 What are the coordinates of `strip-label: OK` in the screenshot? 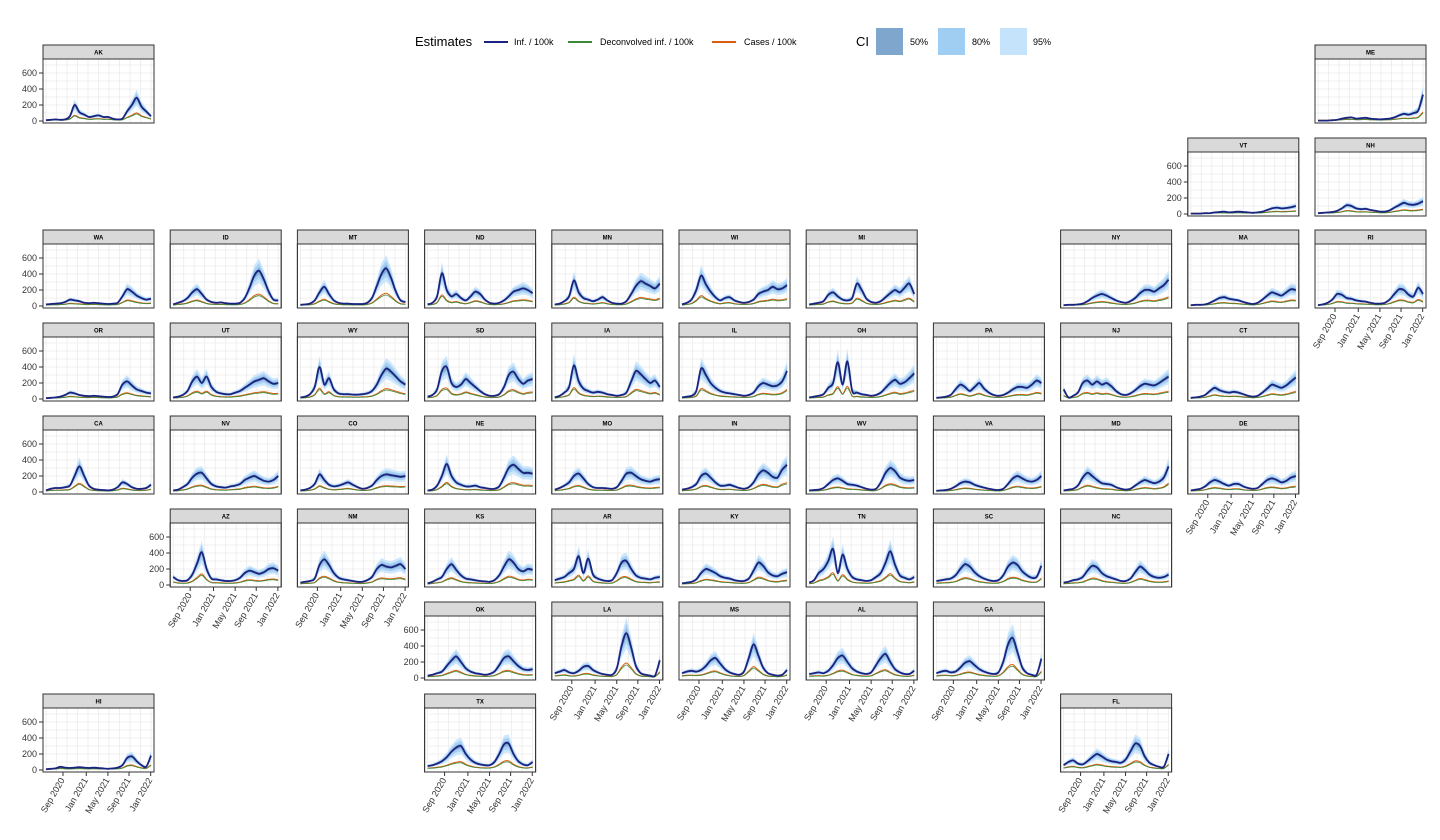 It's located at (481, 611).